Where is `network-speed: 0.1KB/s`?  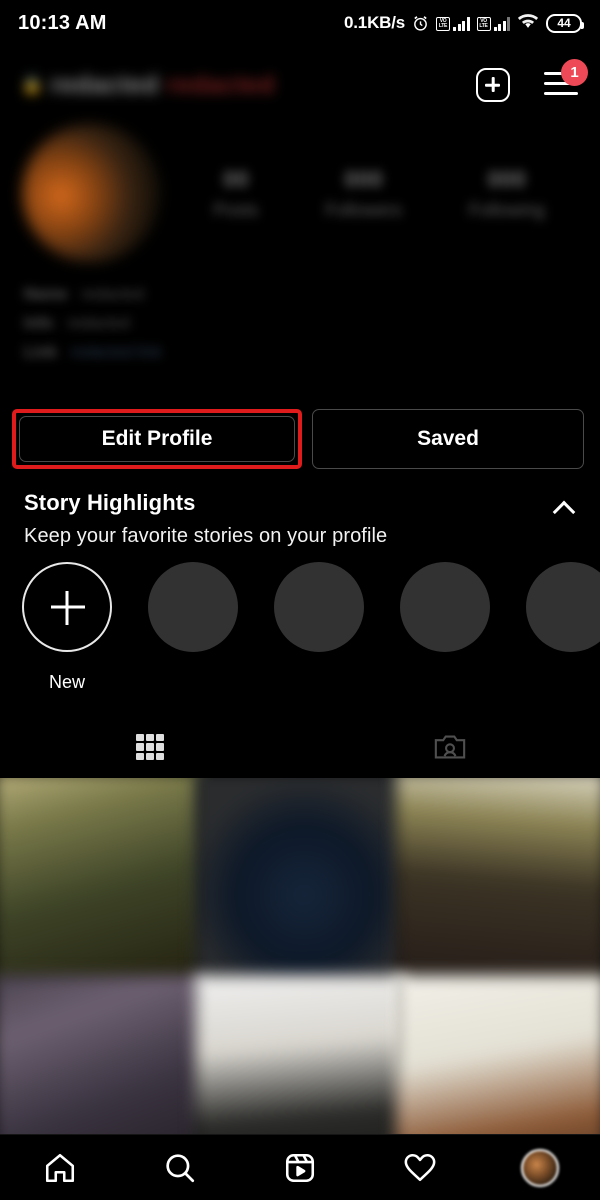 network-speed: 0.1KB/s is located at coordinates (374, 22).